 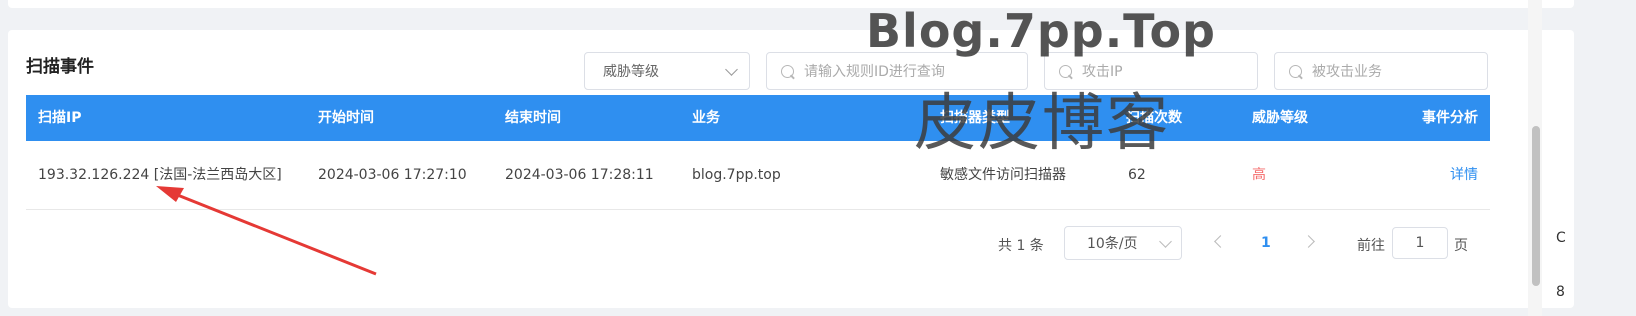 I want to click on section-title: 扫描事件, so click(x=60, y=67).